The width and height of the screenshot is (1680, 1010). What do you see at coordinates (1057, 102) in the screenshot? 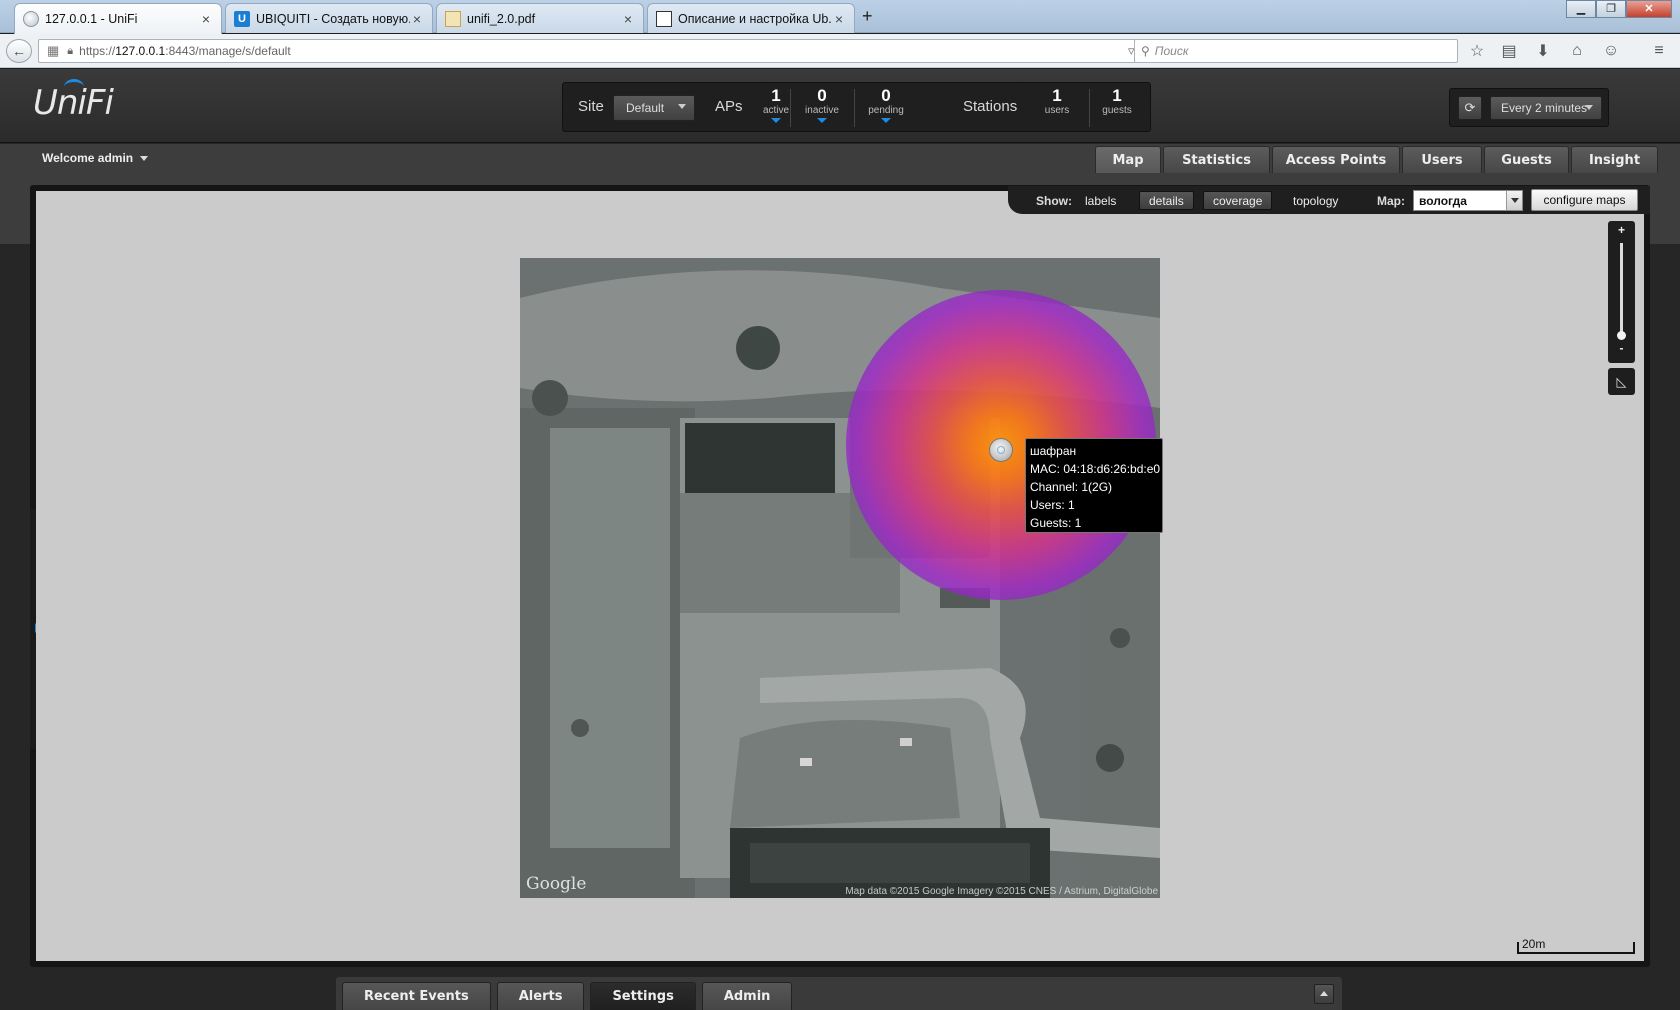
I see `stations-users-stat: 1 users` at bounding box center [1057, 102].